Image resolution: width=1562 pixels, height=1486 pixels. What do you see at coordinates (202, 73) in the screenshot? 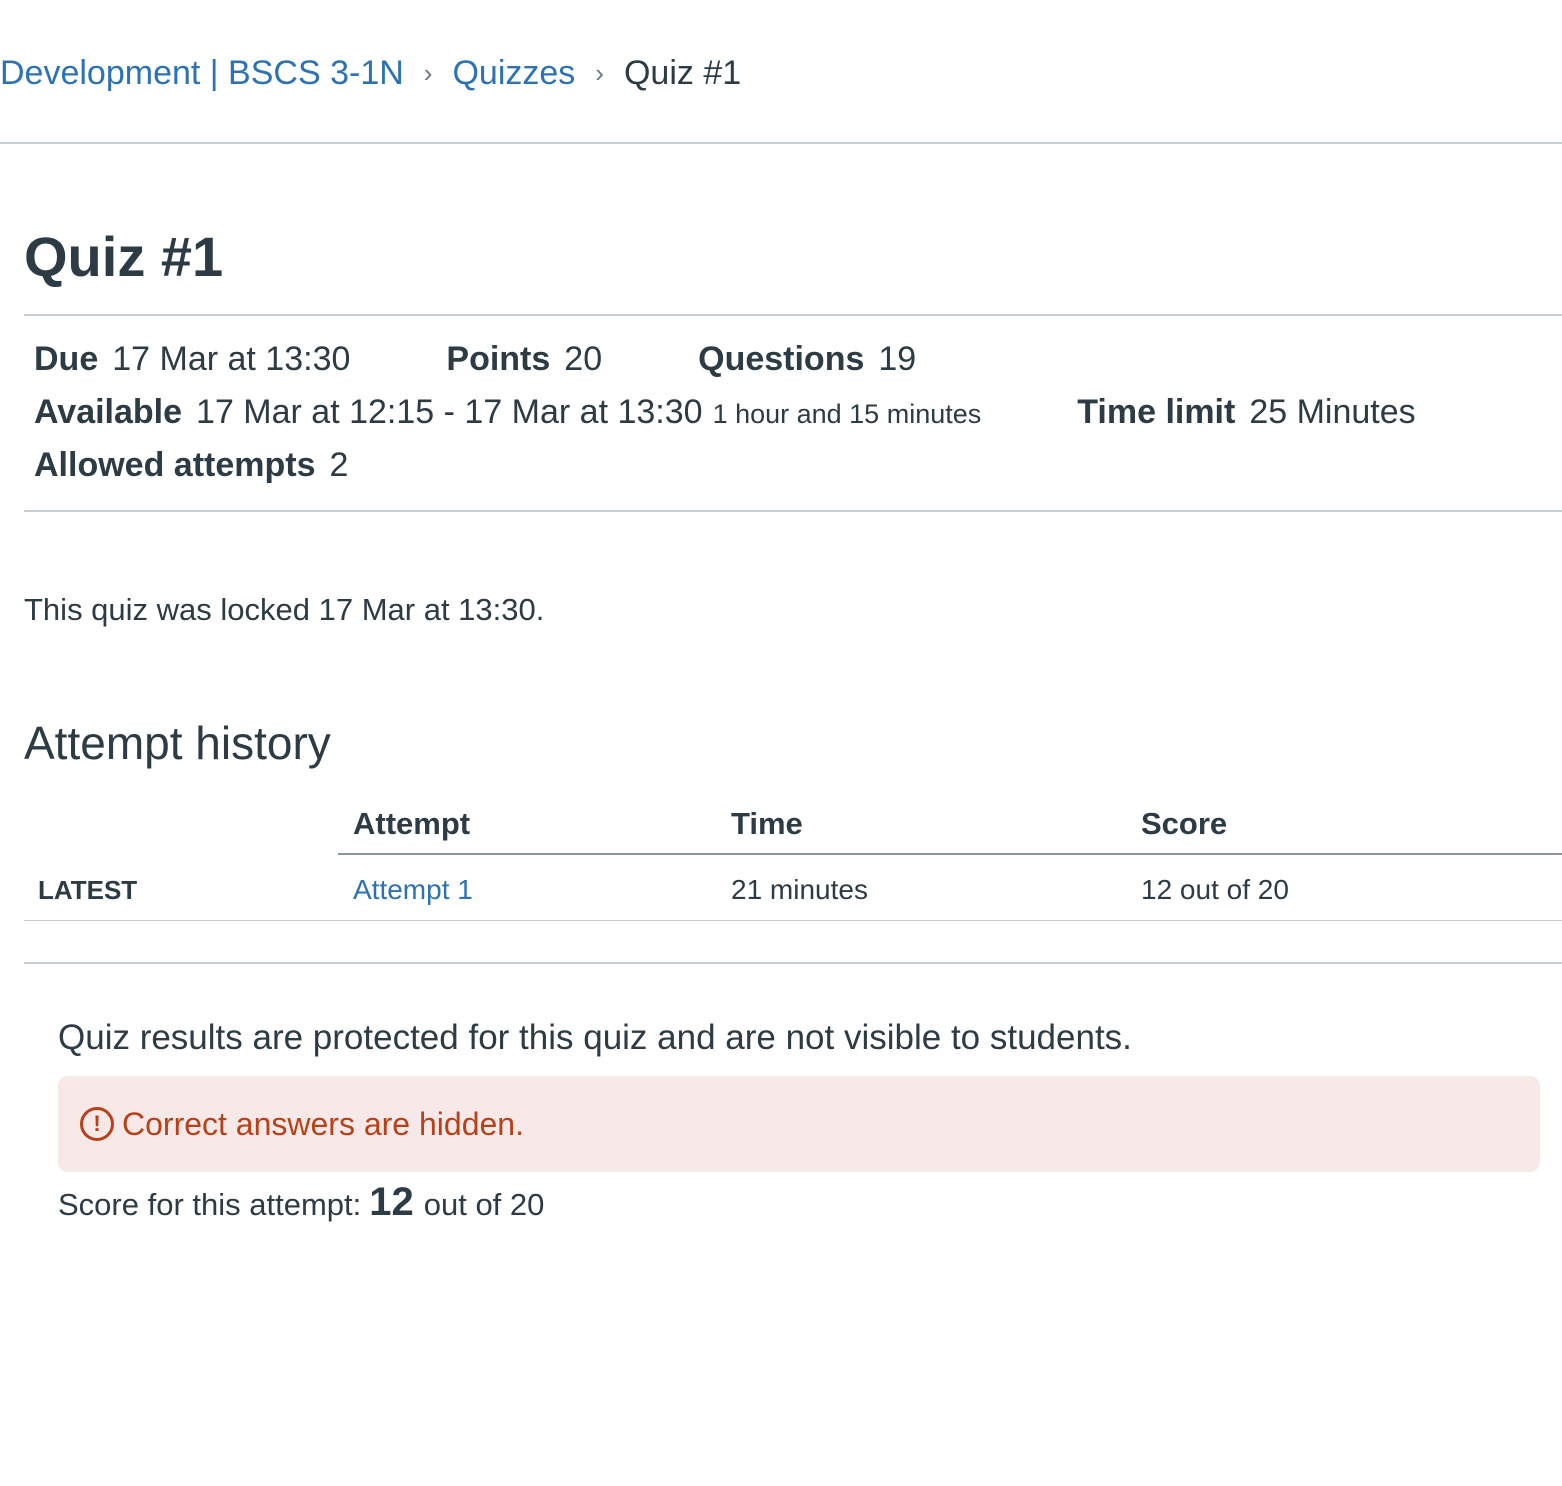
I see `breadcrumb-course-link: Development | BSCS 3-1N` at bounding box center [202, 73].